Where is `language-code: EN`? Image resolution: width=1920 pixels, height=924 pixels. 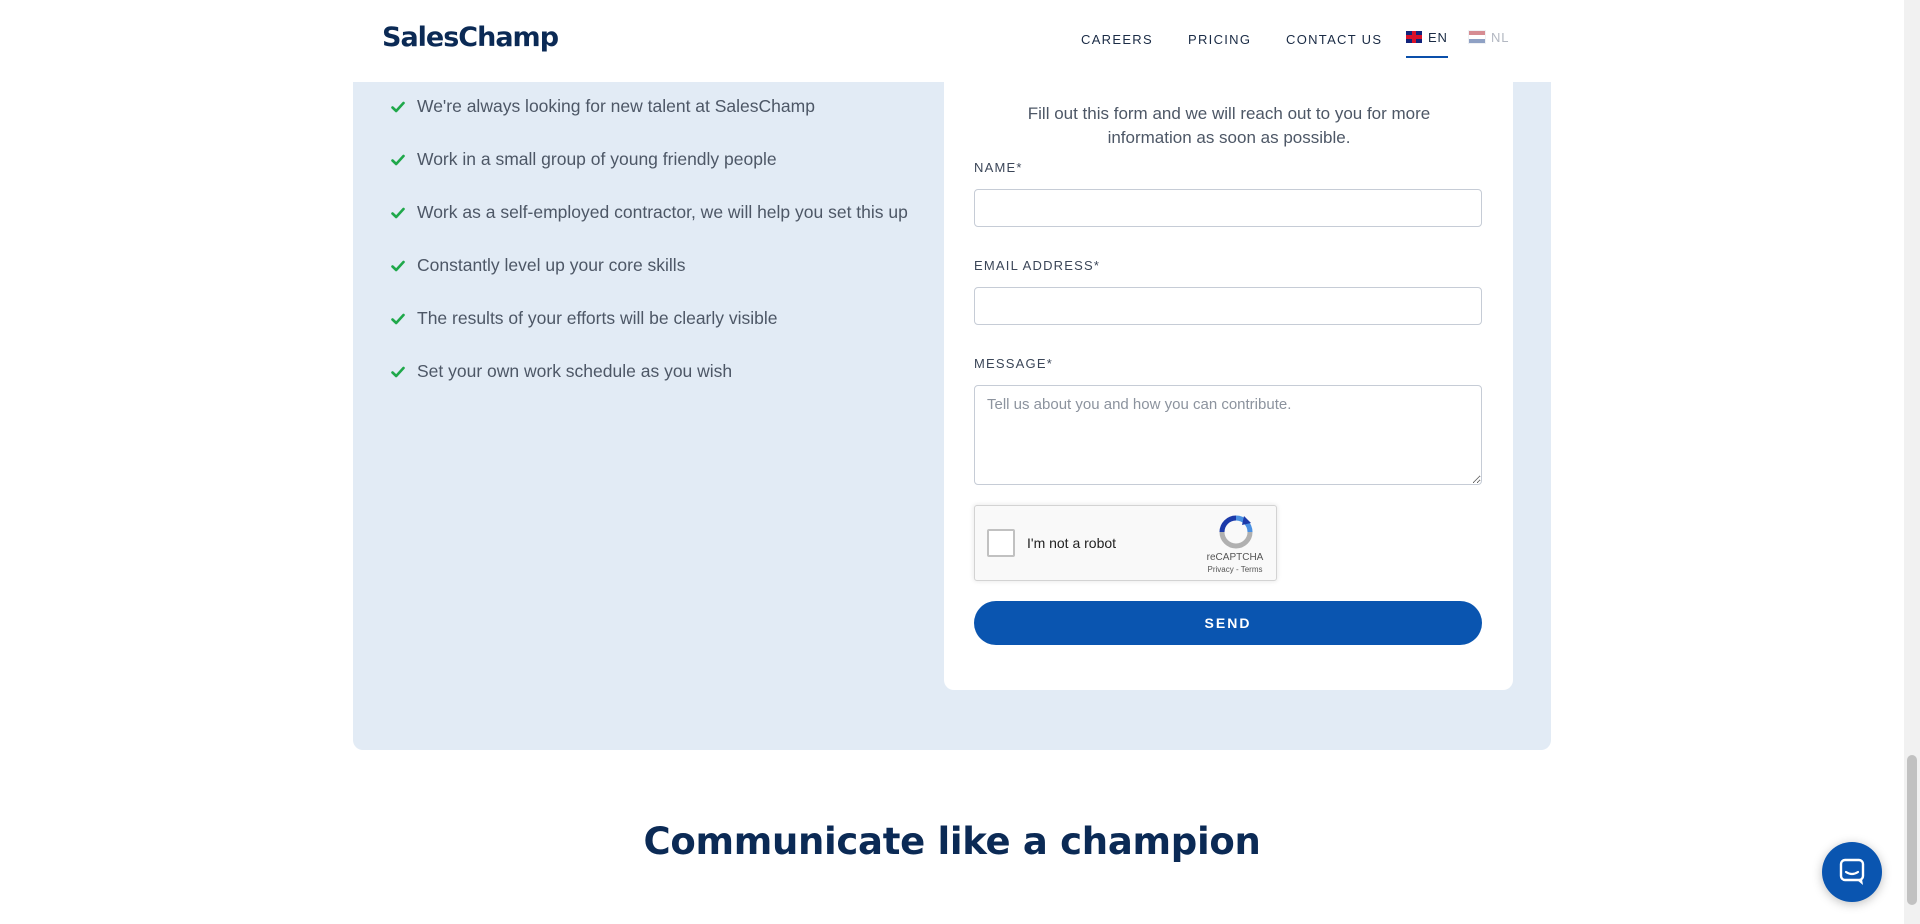 language-code: EN is located at coordinates (1438, 37).